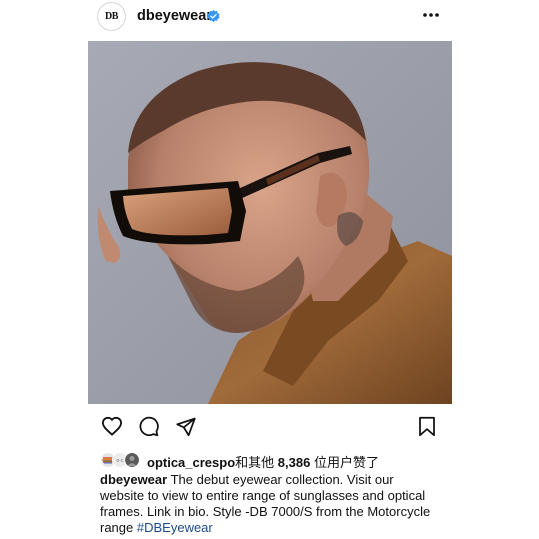  What do you see at coordinates (294, 462) in the screenshot?
I see `likes-count: 8,386` at bounding box center [294, 462].